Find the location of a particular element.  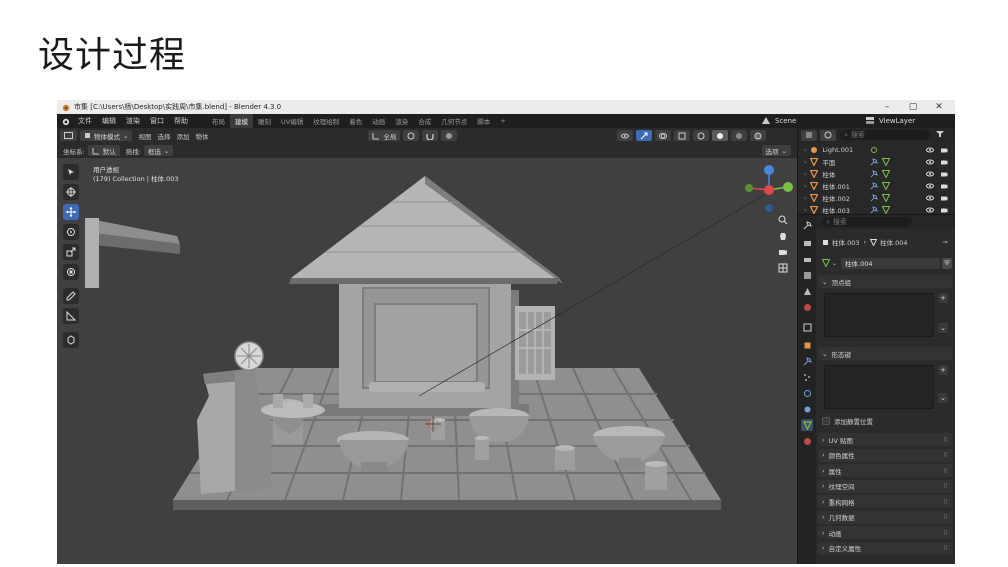

constraints-tab is located at coordinates (807, 409).